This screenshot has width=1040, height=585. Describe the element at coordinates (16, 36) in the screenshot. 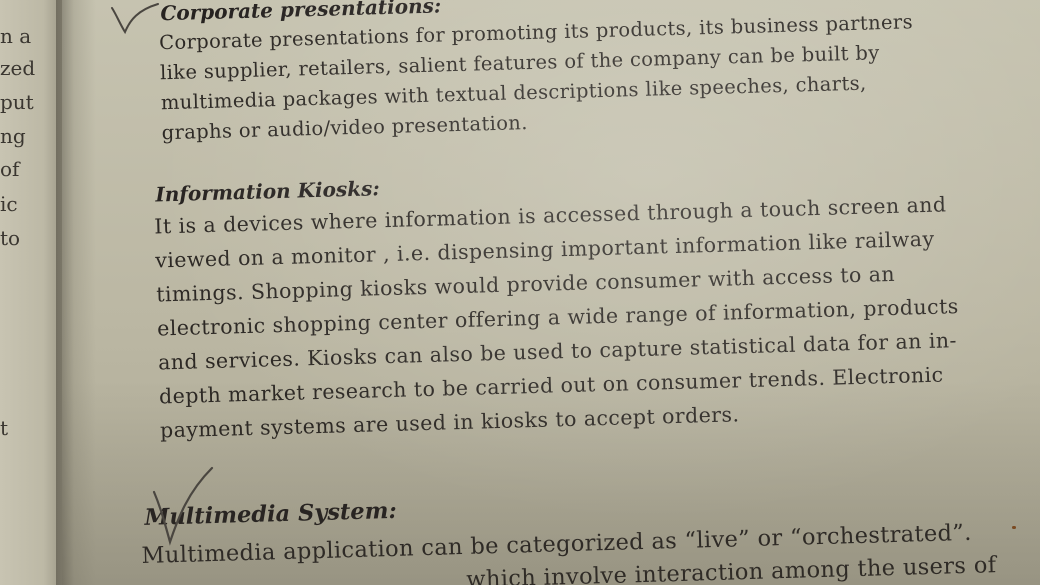

I see `margin-fragment: n a` at that location.